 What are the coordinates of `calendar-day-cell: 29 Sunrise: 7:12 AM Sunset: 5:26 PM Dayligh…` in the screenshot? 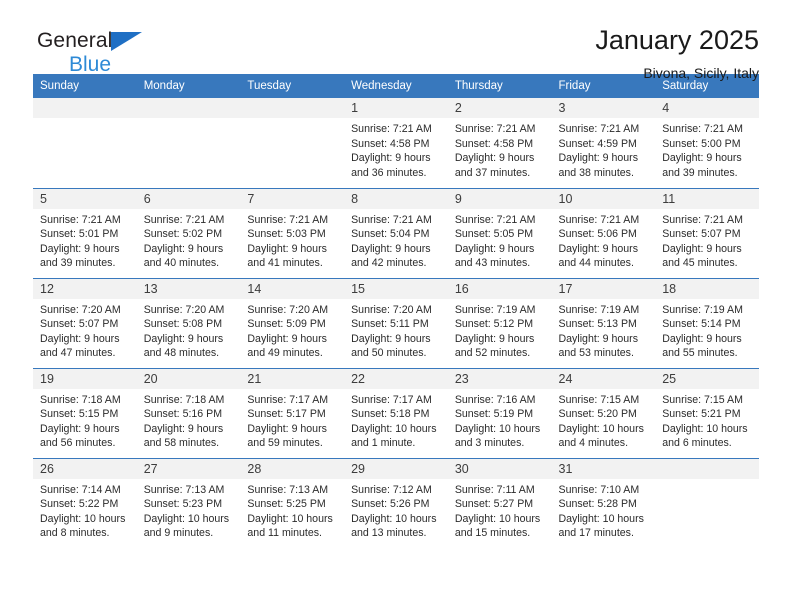 It's located at (396, 502).